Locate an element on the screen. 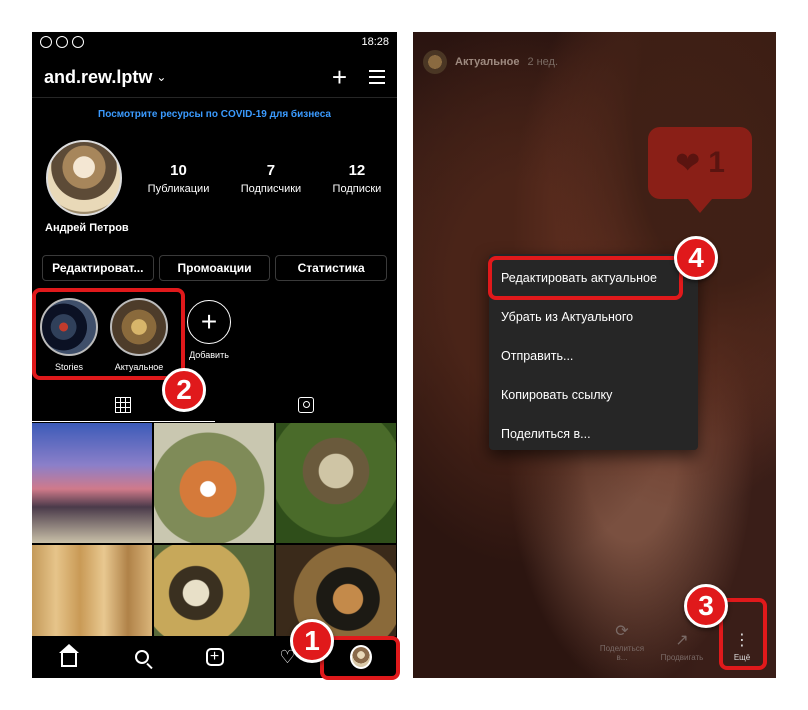 Image resolution: width=808 pixels, height=710 pixels. home-icon is located at coordinates (68, 655).